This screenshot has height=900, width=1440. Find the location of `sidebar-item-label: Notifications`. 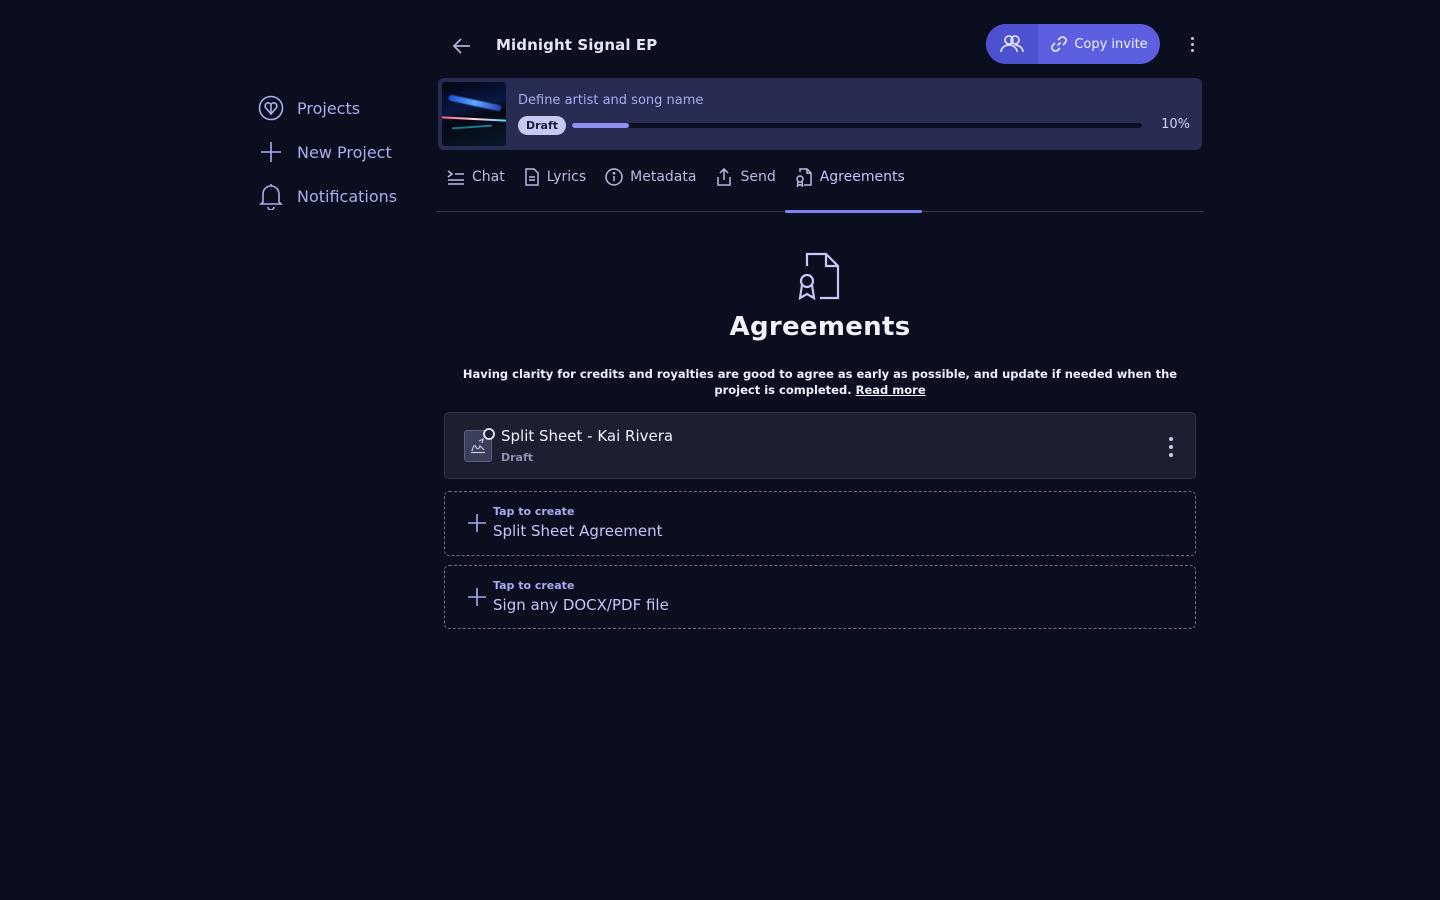

sidebar-item-label: Notifications is located at coordinates (347, 196).